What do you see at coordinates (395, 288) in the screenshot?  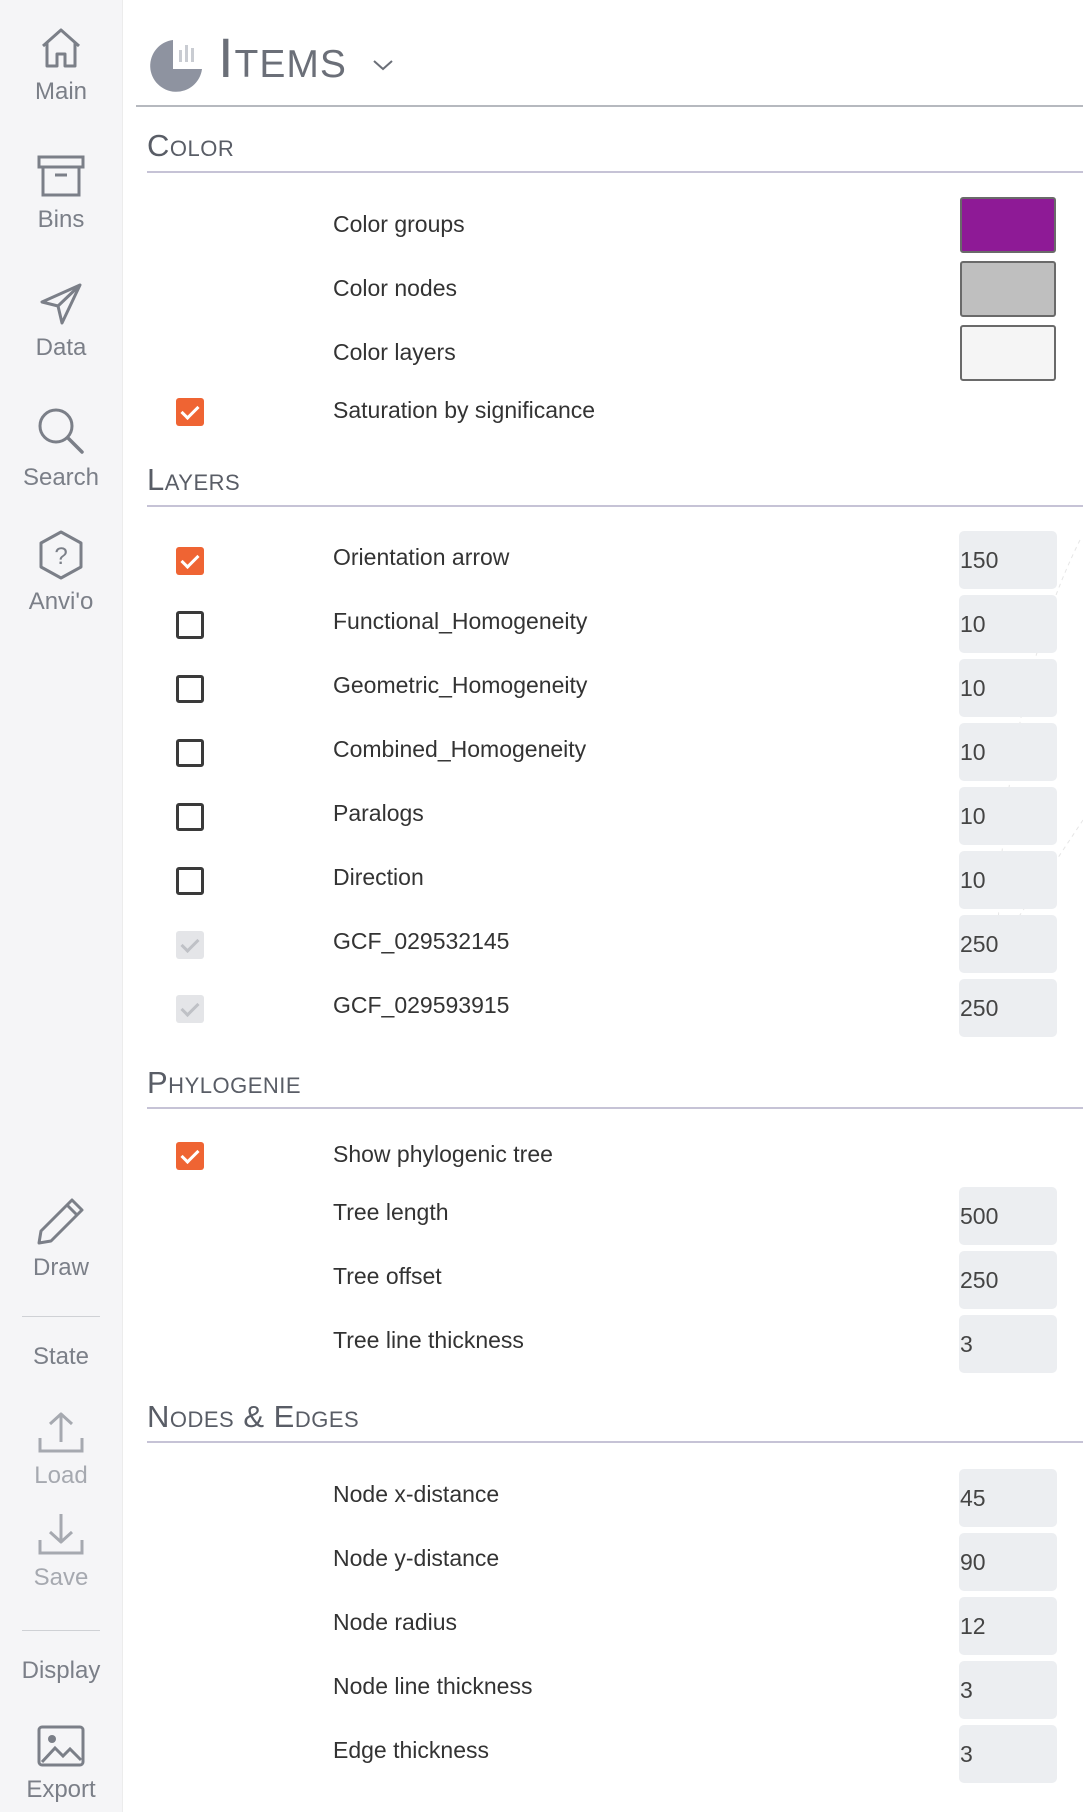 I see `color-nodes-label: Color nodes` at bounding box center [395, 288].